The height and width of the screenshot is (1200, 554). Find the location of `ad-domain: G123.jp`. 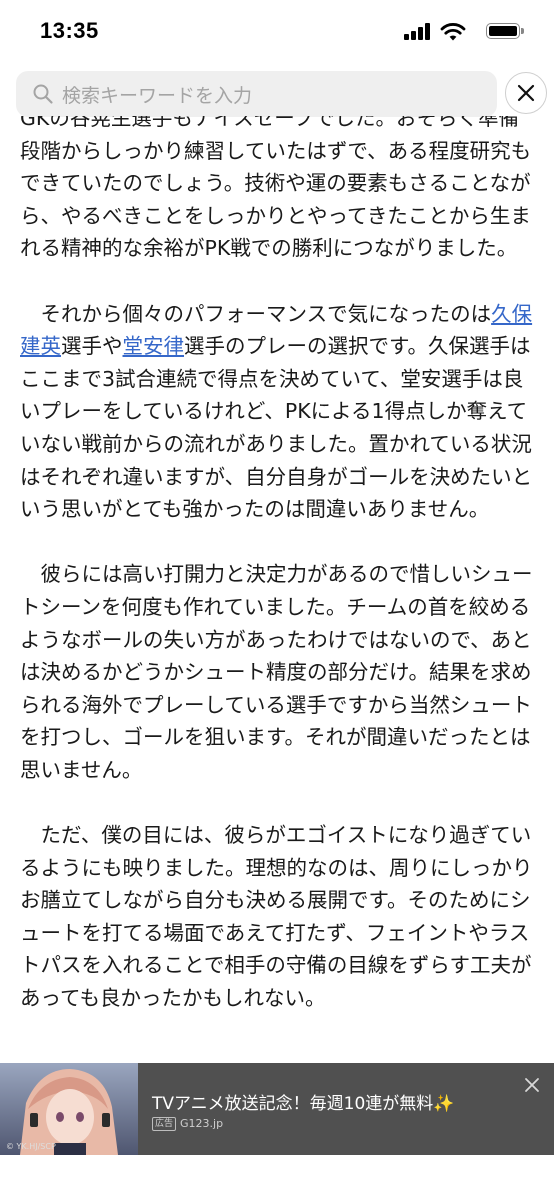

ad-domain: G123.jp is located at coordinates (202, 1123).